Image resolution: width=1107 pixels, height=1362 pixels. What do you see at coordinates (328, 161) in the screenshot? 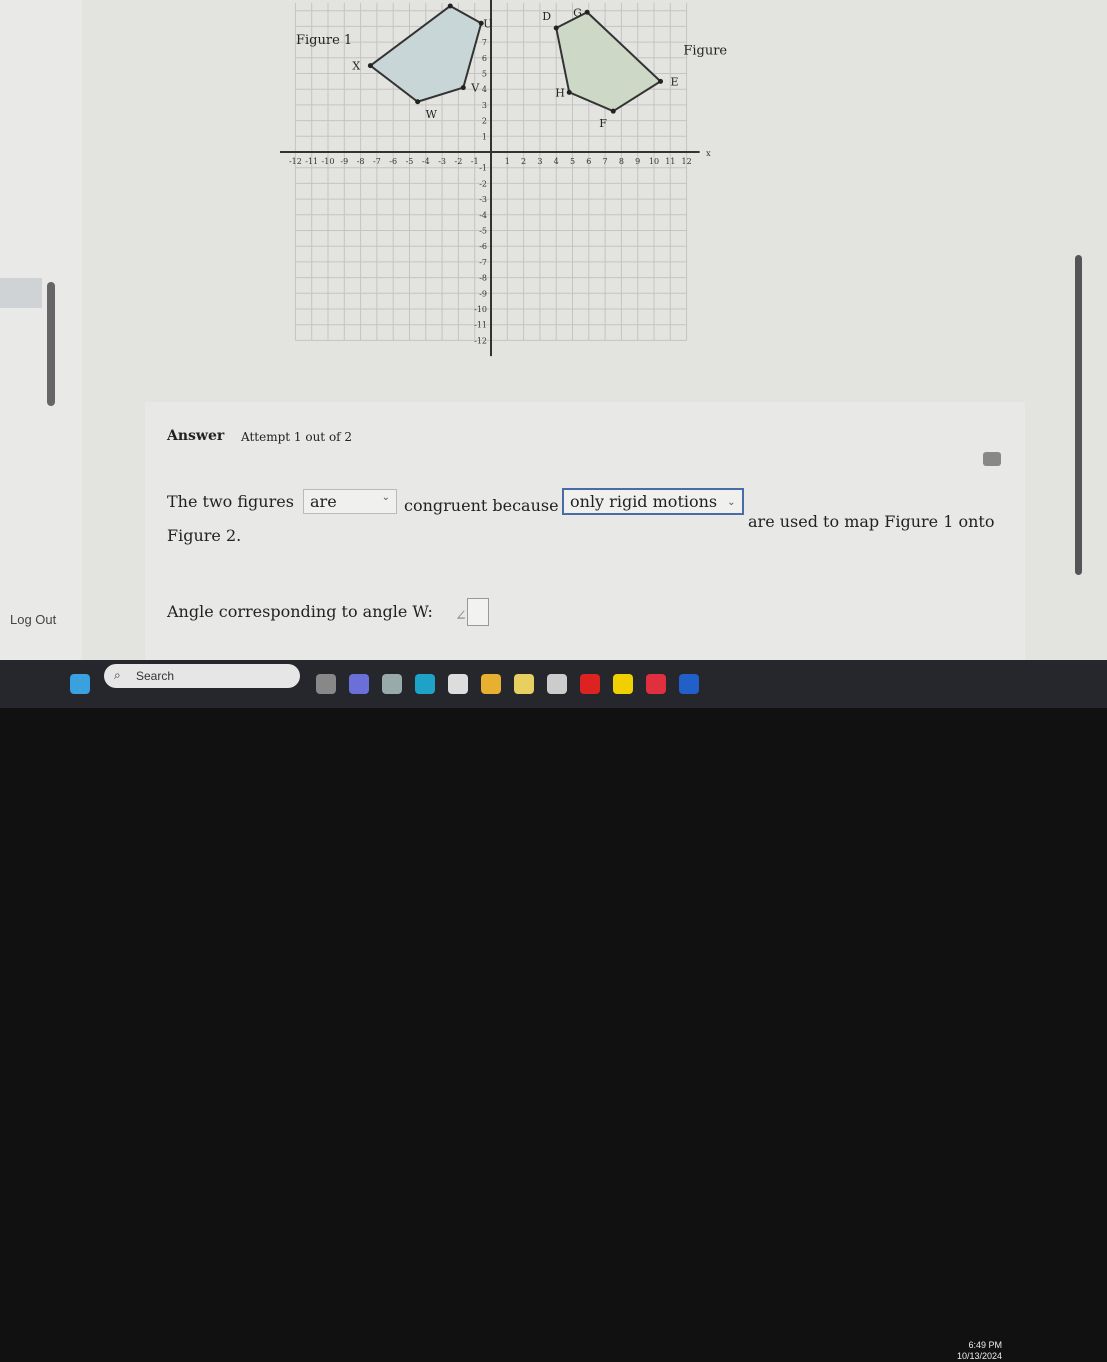
I see `x-tick-label: -10` at bounding box center [328, 161].